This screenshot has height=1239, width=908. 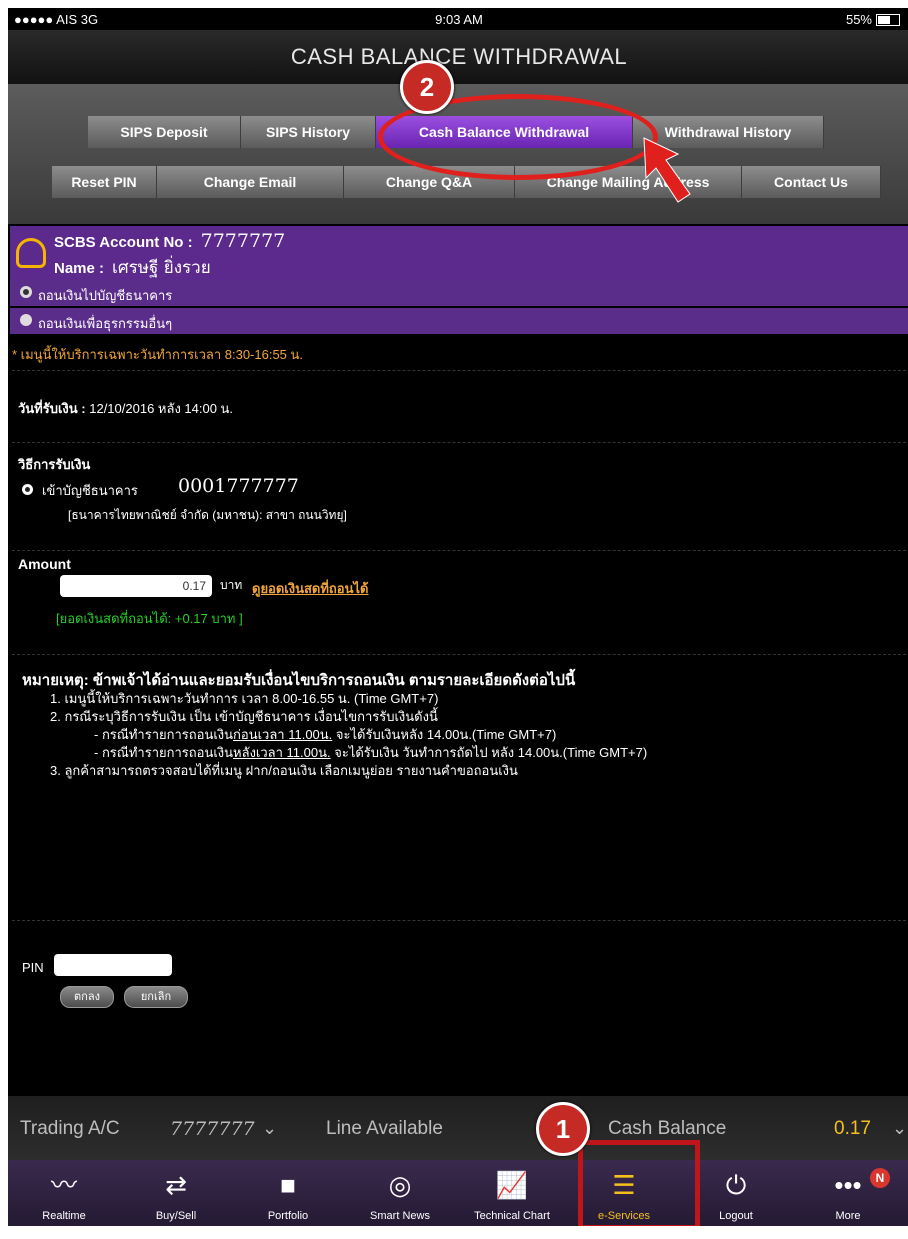 What do you see at coordinates (288, 1185) in the screenshot?
I see `folder-icon: ■` at bounding box center [288, 1185].